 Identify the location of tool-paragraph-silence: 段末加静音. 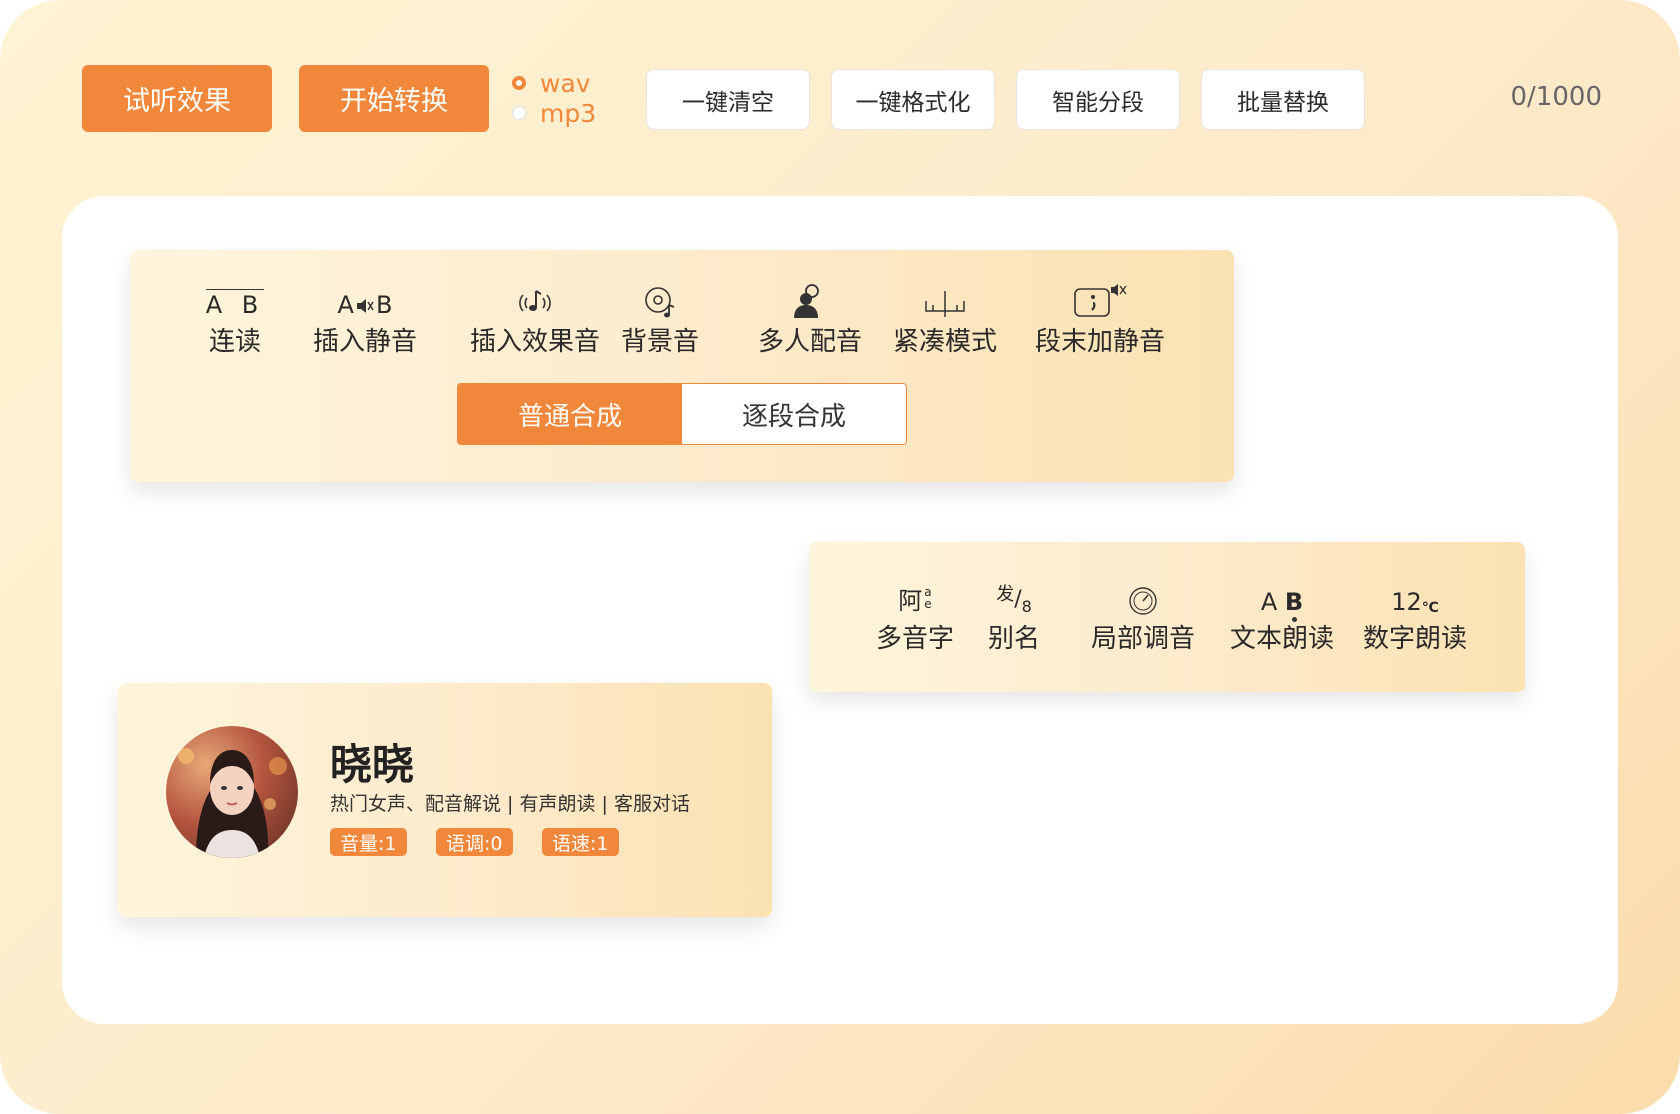
(1100, 320).